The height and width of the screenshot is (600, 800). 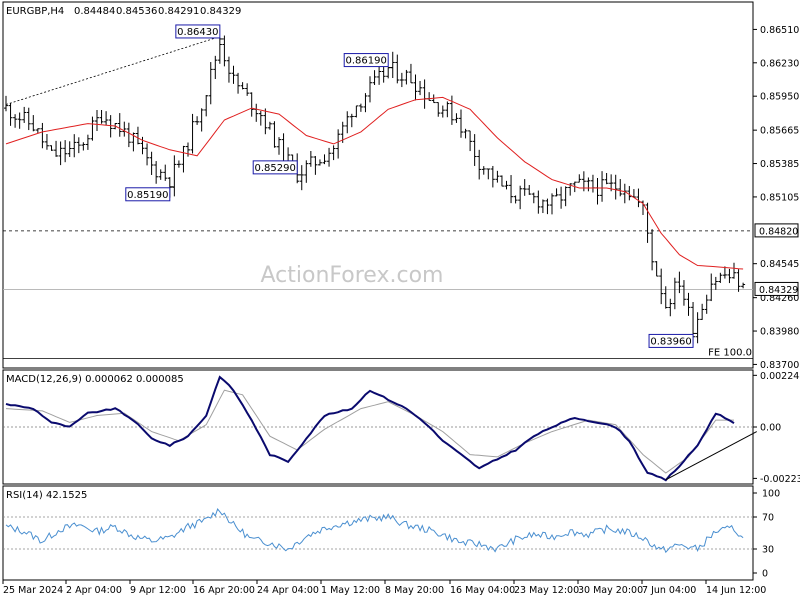 I want to click on x-tick-label: 25 Mar 2024, so click(x=33, y=590).